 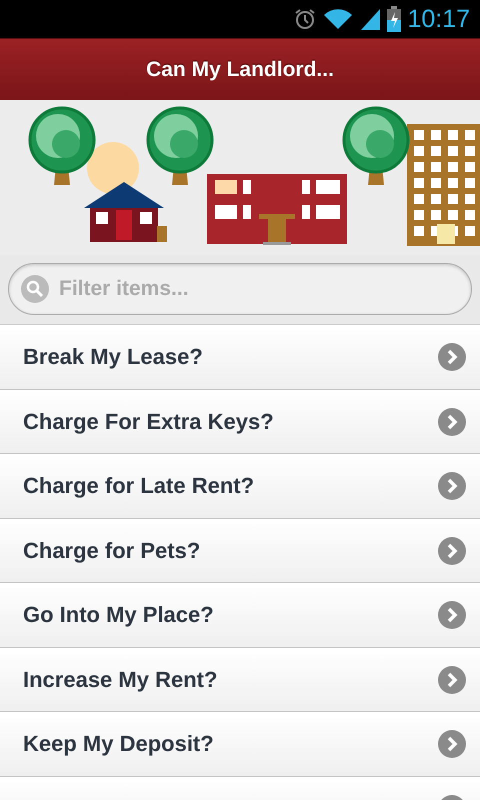 I want to click on list-item: Break My Lease?, so click(x=240, y=357).